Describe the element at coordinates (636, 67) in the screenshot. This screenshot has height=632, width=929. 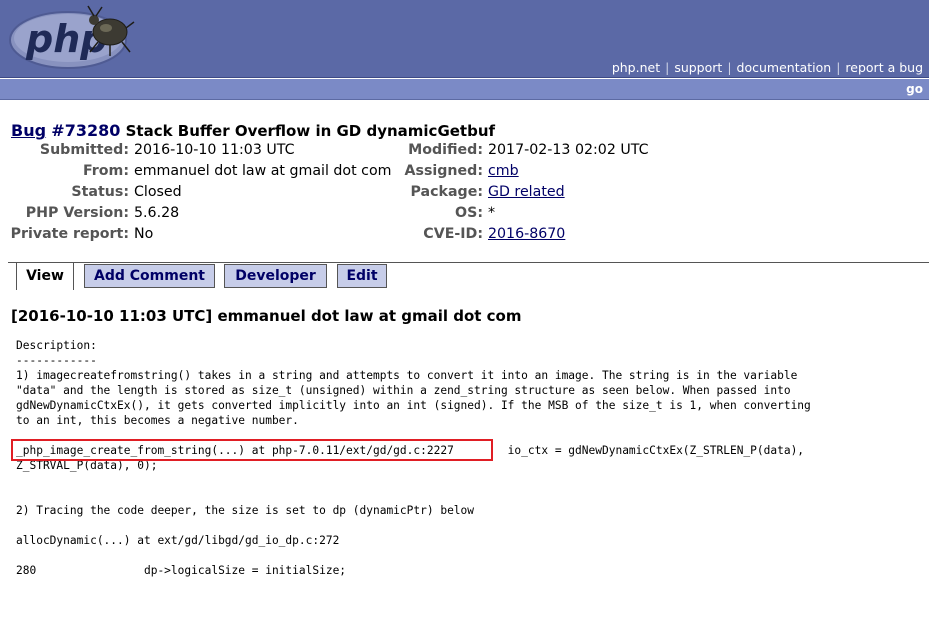
I see `nav-php-net: php.net` at that location.